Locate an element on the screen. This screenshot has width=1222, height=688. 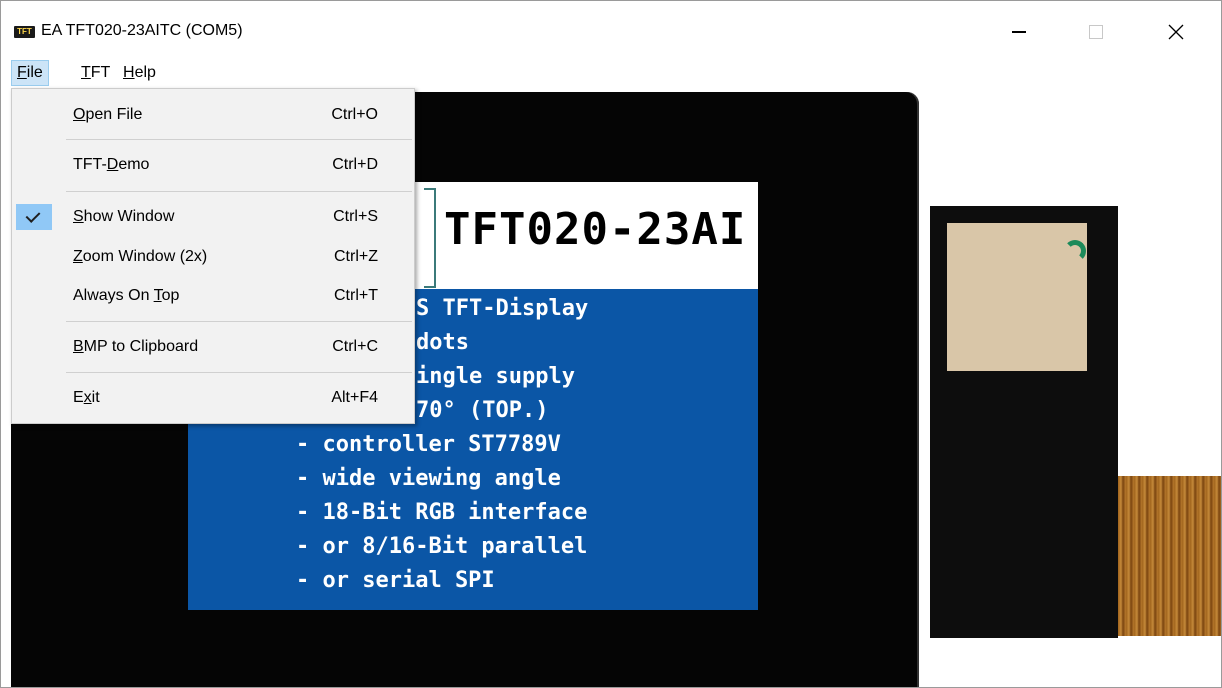
label-text: MP to Clipboard is located at coordinates (141, 346).